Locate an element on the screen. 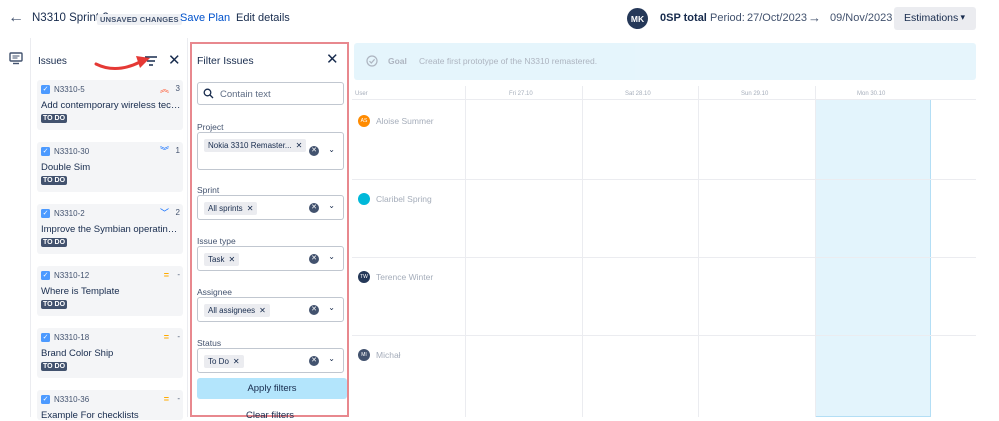 This screenshot has width=999, height=421. search-input is located at coordinates (280, 94).